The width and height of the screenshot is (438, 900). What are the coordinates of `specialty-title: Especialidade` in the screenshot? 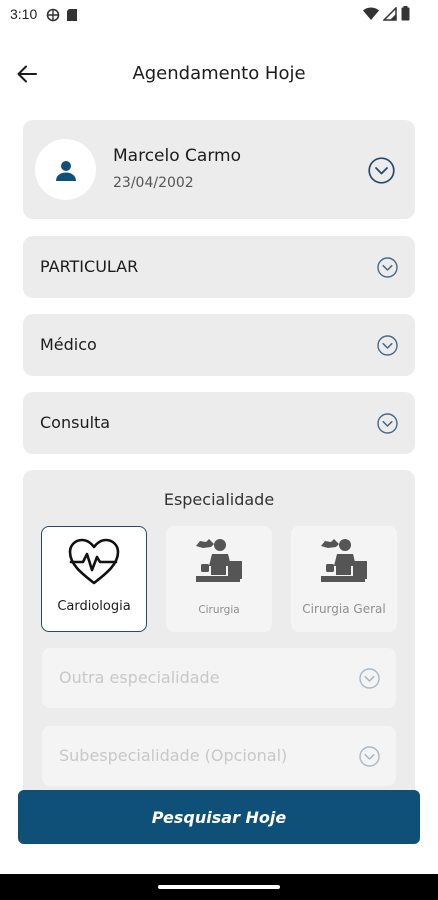 It's located at (219, 499).